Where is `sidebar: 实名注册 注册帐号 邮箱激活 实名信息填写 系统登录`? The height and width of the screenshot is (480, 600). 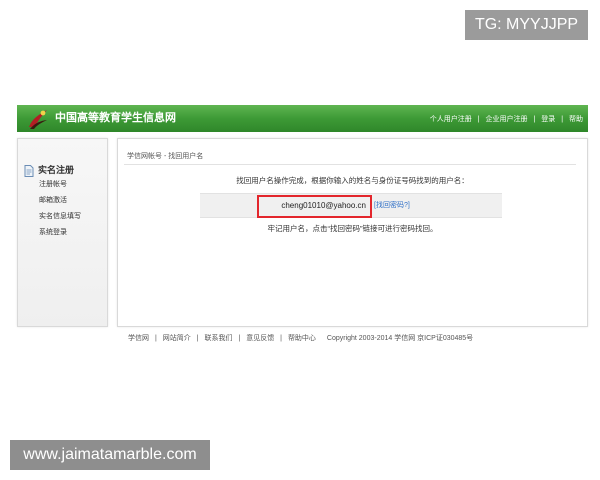
sidebar: 实名注册 注册帐号 邮箱激活 实名信息填写 系统登录 is located at coordinates (62, 232).